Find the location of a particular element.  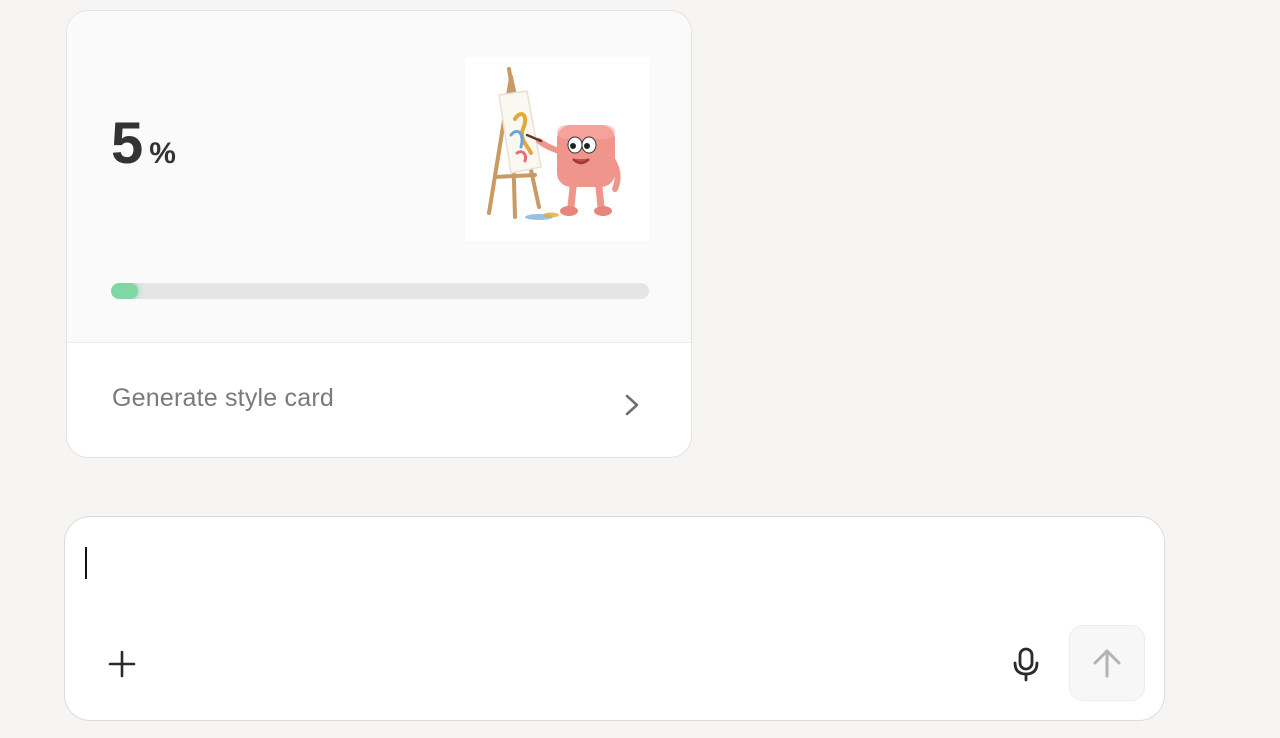

plus-icon is located at coordinates (122, 664).